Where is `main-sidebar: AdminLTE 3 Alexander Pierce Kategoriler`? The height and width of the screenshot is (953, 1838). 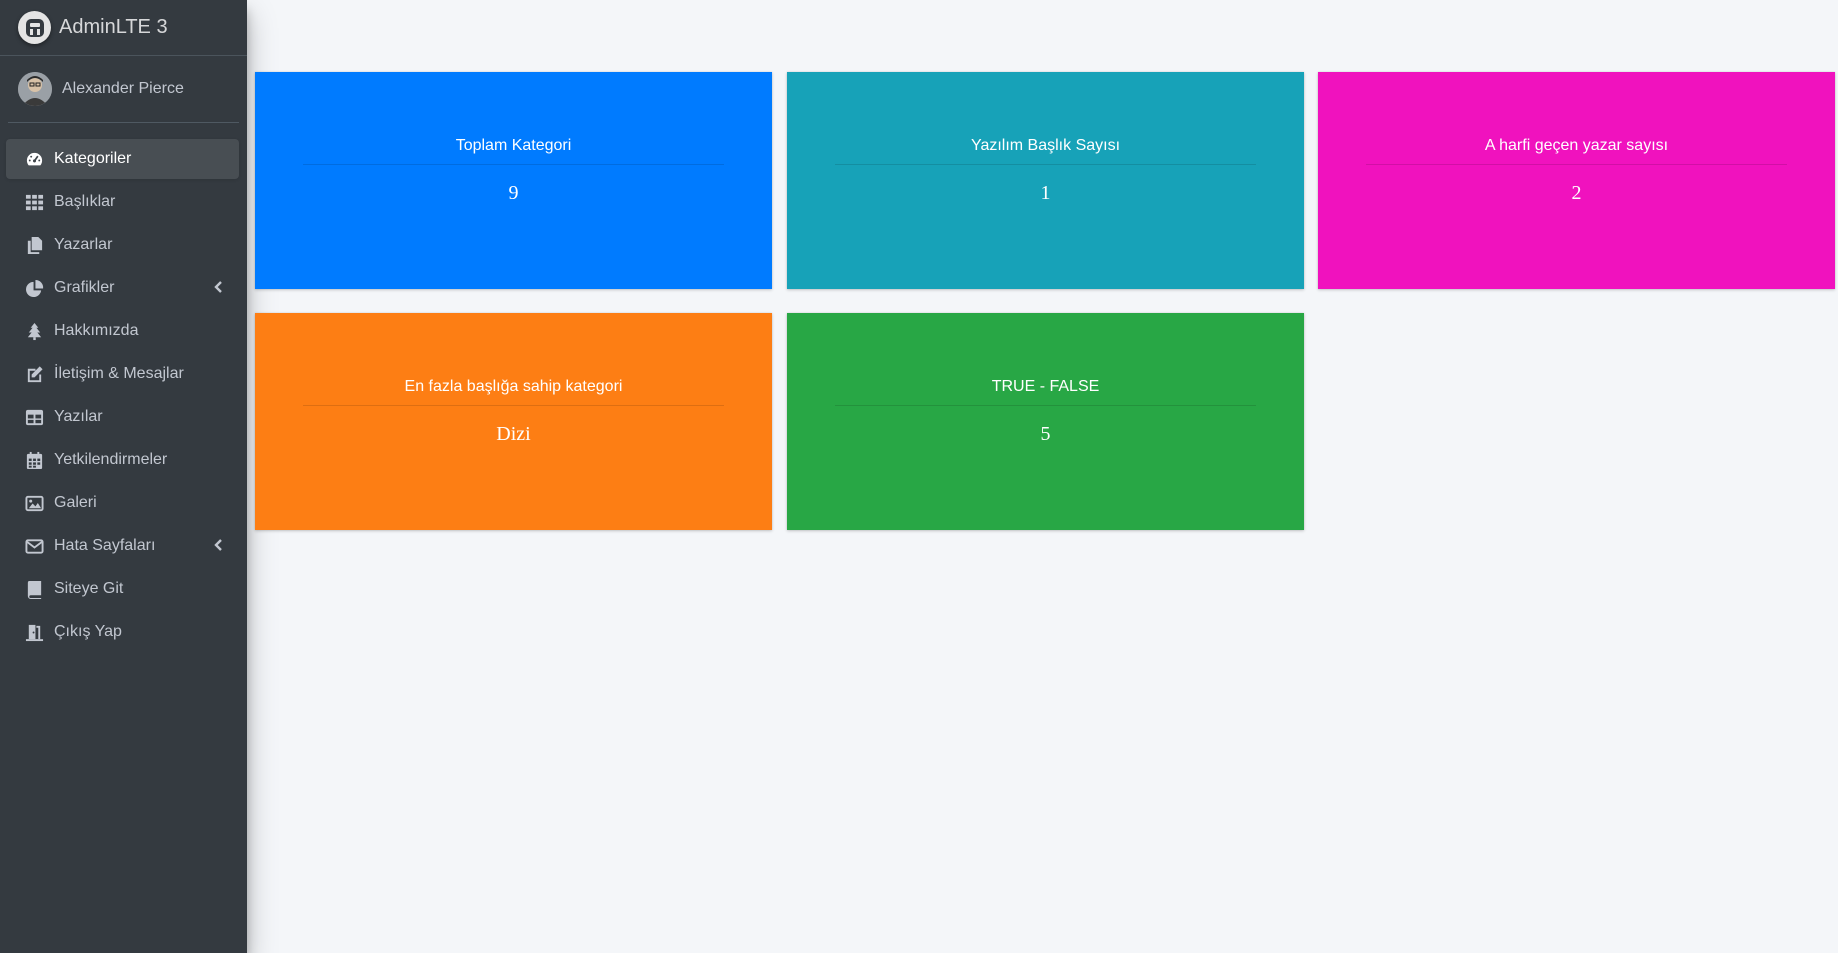
main-sidebar: AdminLTE 3 Alexander Pierce Kategoriler is located at coordinates (123, 476).